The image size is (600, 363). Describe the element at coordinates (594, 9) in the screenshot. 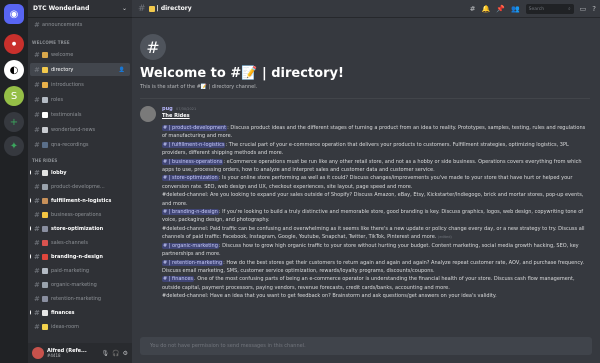

I see `help-icon: ?` at that location.